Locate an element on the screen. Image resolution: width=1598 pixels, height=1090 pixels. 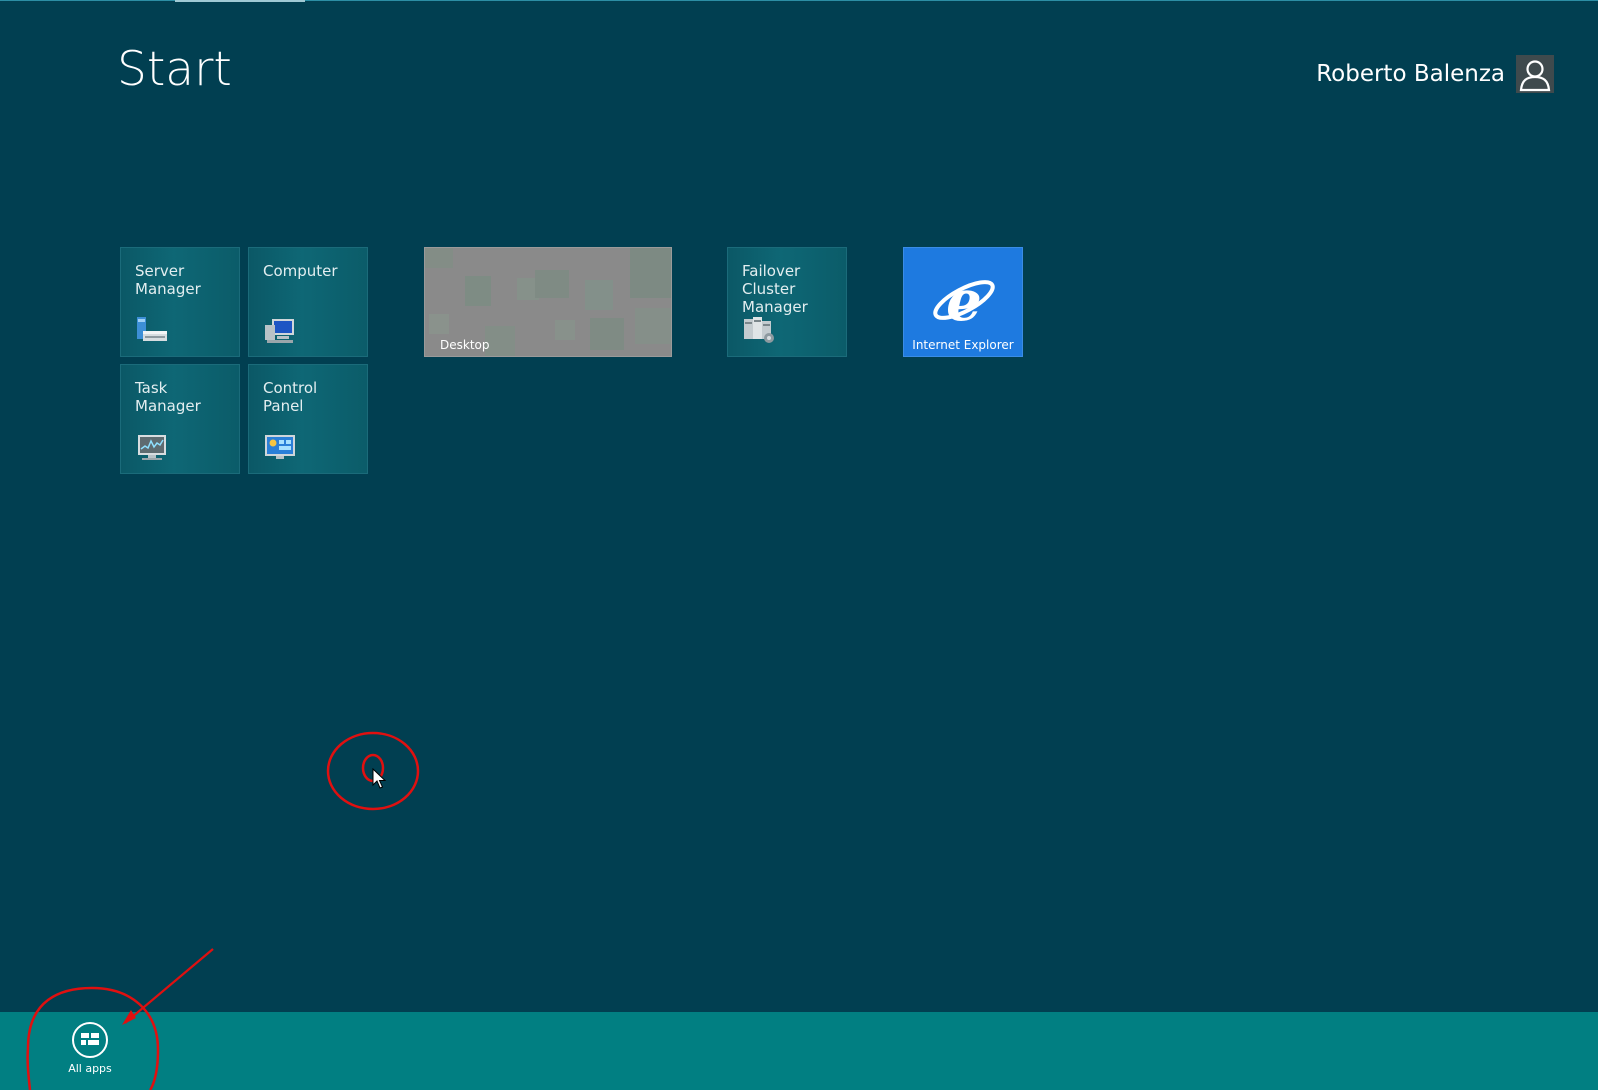
page-title: Start is located at coordinates (174, 69).